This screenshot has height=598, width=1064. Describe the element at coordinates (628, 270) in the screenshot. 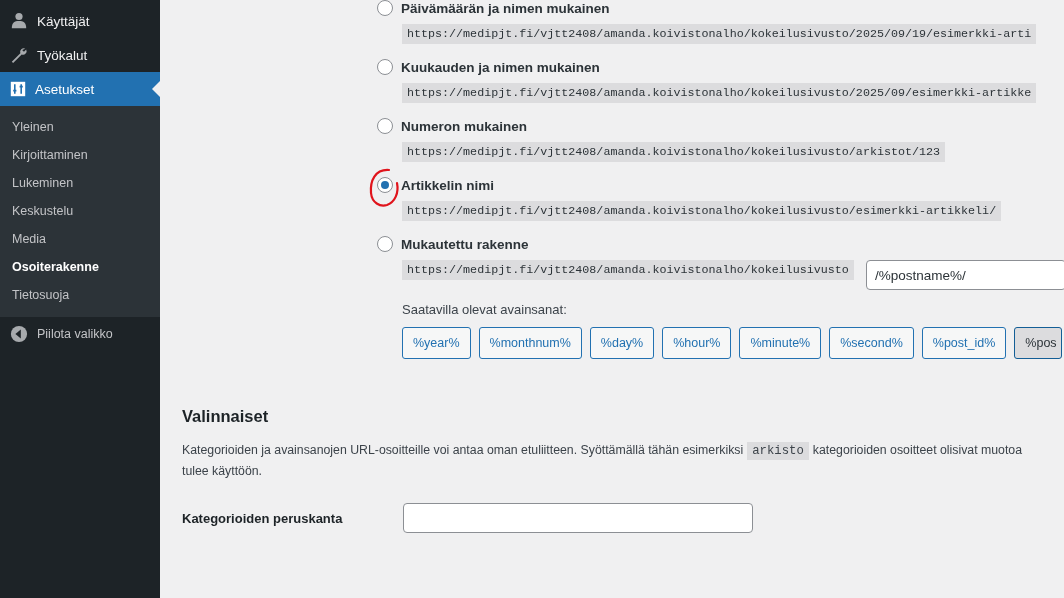

I see `url-prefix: https://medipjt.fi/vjtt2408/amanda.koivistonalho/kokeilusivusto` at that location.